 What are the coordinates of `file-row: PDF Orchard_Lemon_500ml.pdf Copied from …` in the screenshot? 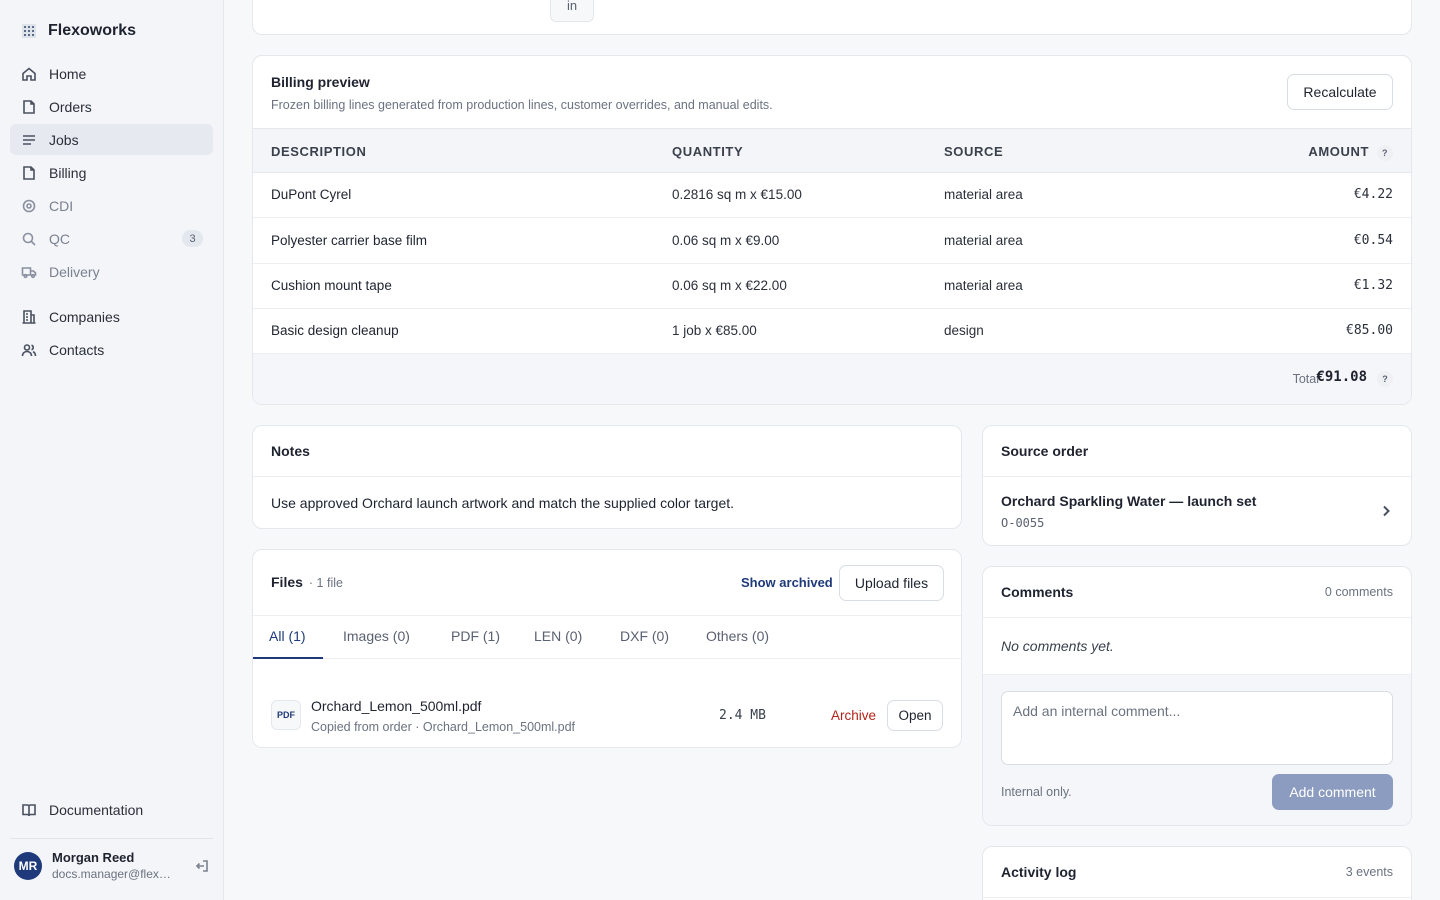 It's located at (607, 716).